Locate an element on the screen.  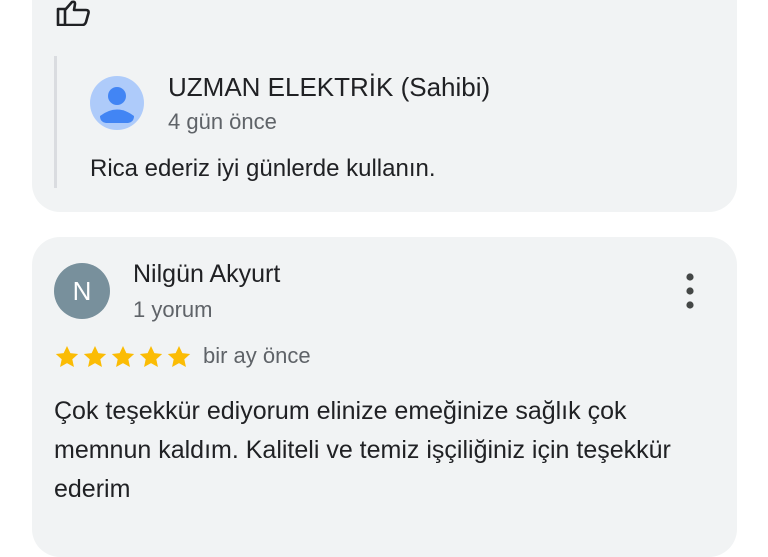
owner-reply-text: Rica ederiz iyi günlerde kullanın. is located at coordinates (263, 168).